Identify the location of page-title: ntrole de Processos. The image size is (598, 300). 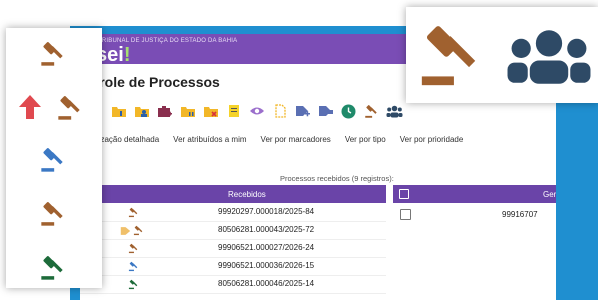
(153, 82).